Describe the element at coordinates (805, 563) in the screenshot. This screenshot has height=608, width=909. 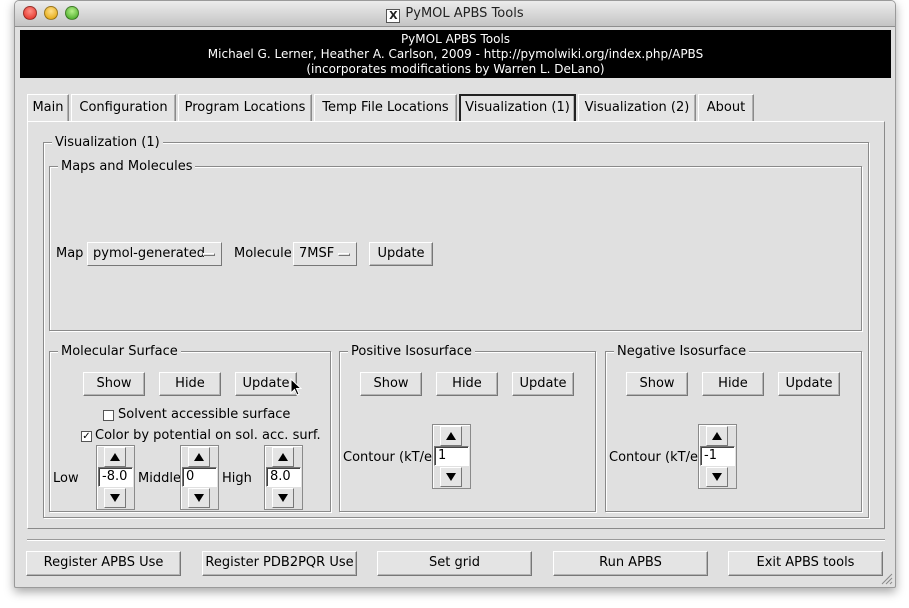
I see `exit-apbs-tools-button: Exit APBS tools` at that location.